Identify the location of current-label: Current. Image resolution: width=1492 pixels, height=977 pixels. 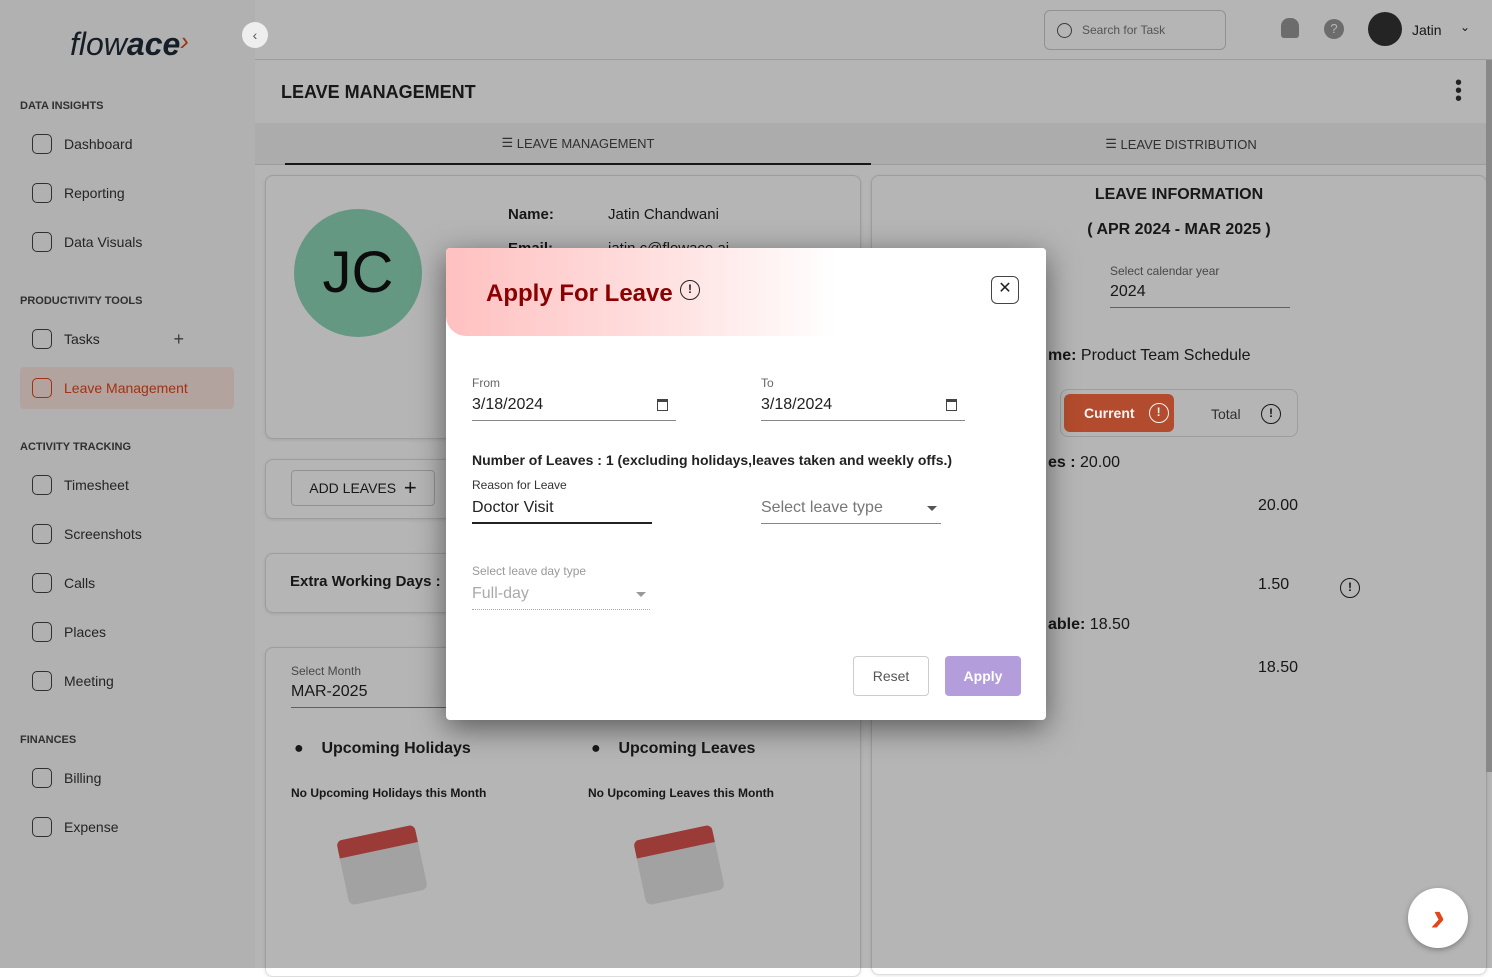
(1109, 413).